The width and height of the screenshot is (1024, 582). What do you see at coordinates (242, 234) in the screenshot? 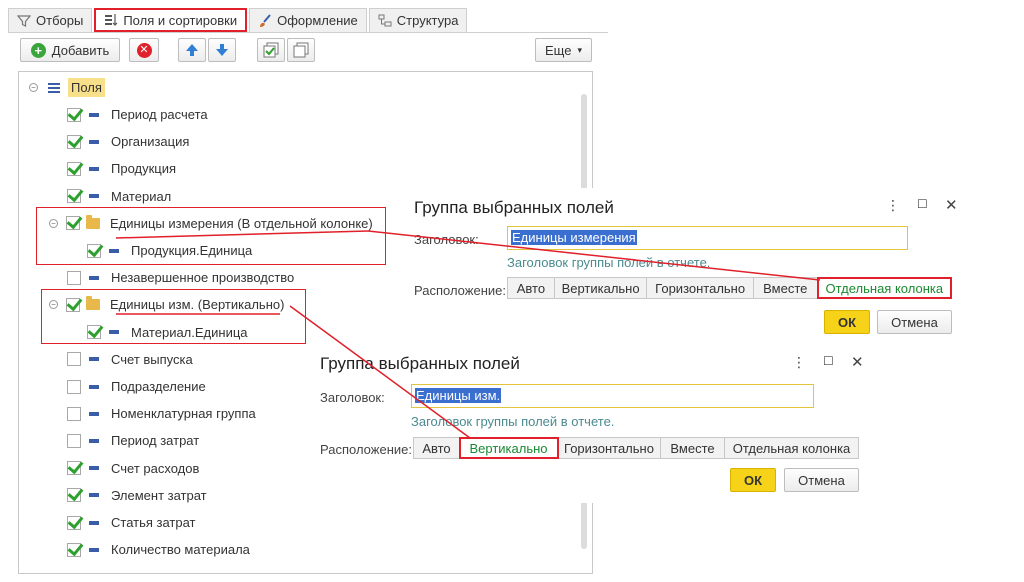
I see `underline-separate` at bounding box center [242, 234].